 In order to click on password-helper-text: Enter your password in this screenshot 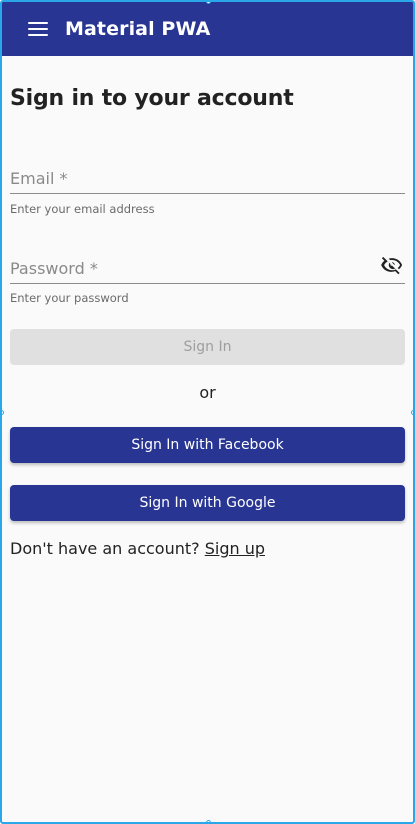, I will do `click(69, 298)`.